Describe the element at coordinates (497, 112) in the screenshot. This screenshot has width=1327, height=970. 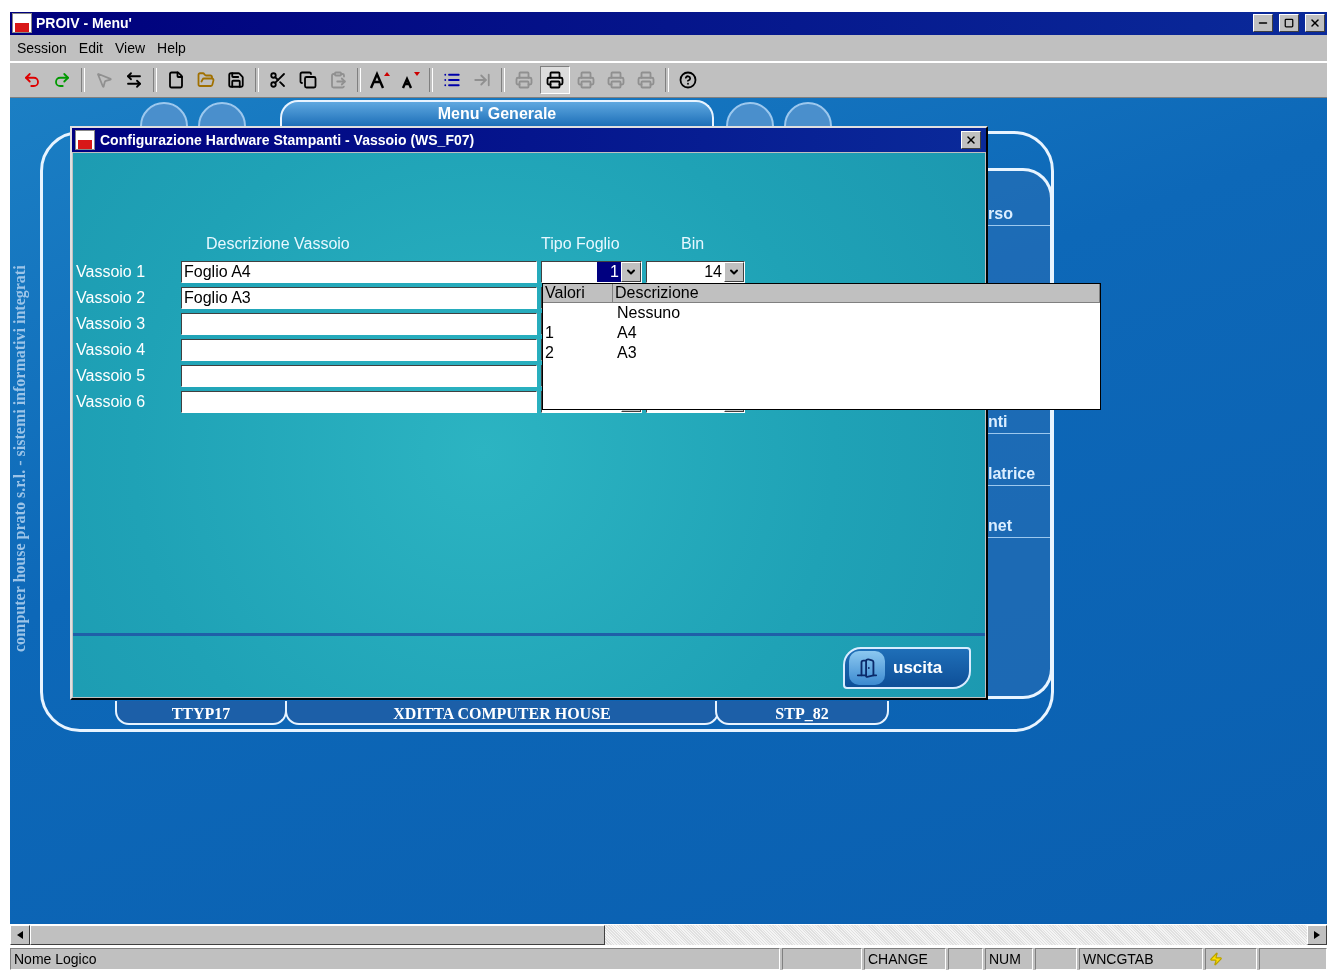
I see `menu-header: Menu' Generale` at that location.